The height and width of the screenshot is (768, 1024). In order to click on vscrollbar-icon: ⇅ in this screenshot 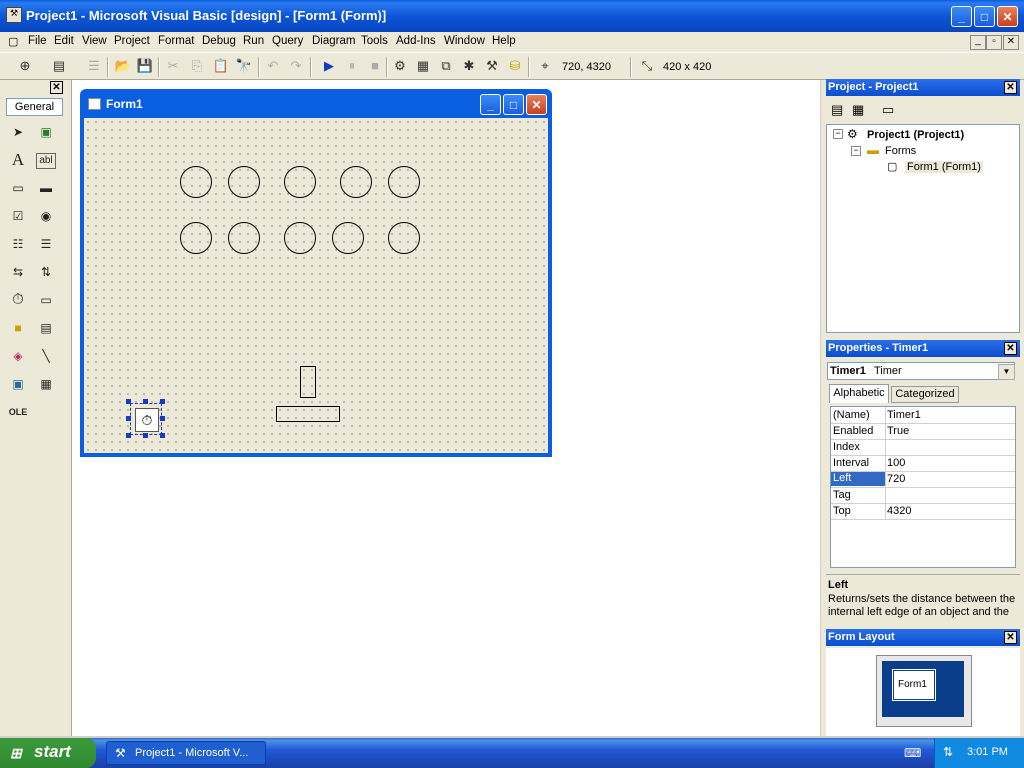, I will do `click(46, 272)`.